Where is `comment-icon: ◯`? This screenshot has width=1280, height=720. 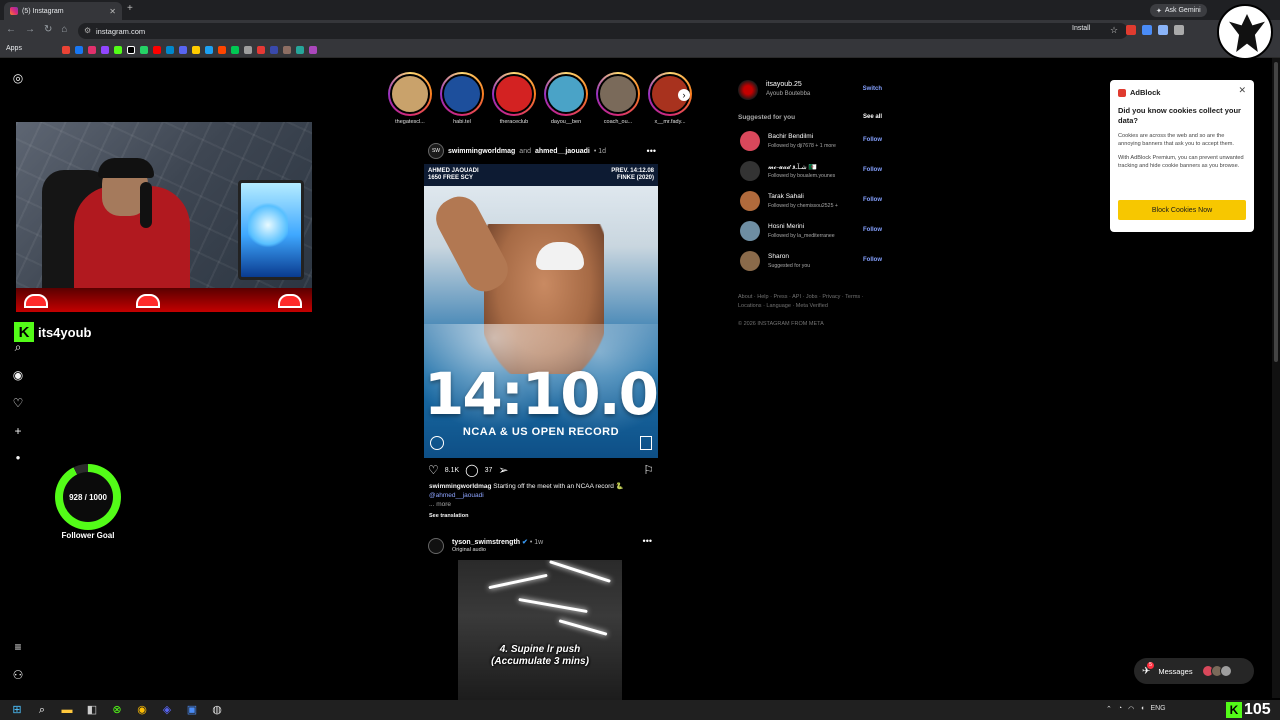 comment-icon: ◯ is located at coordinates (471, 470).